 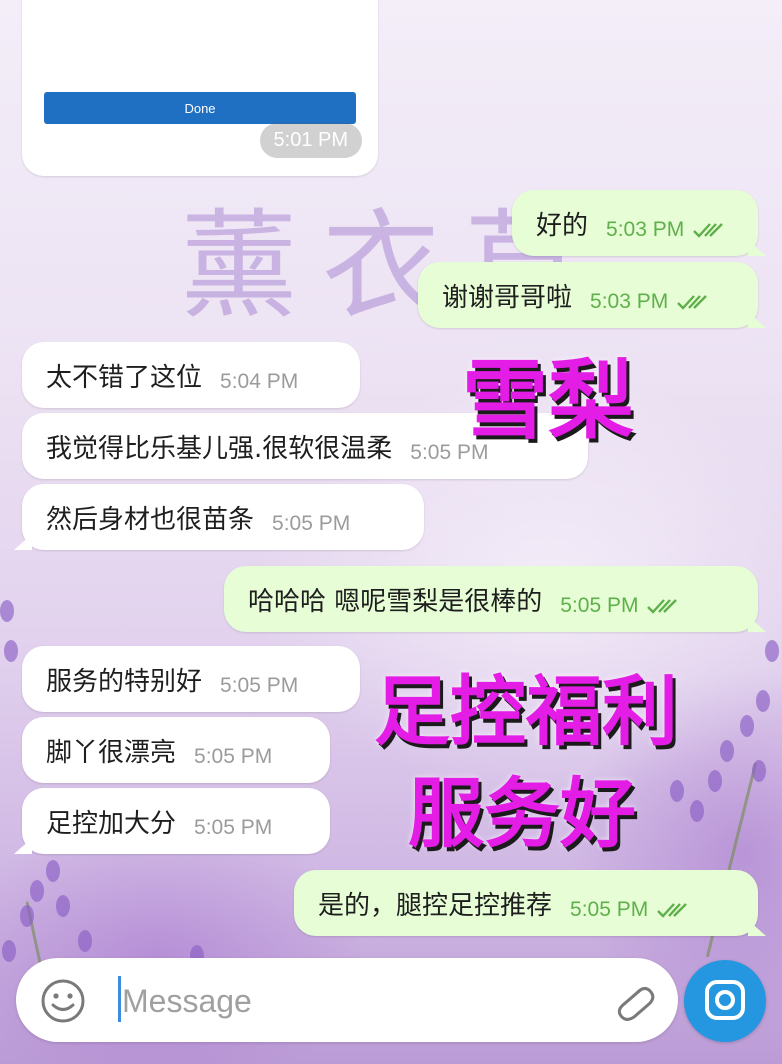 I want to click on camera-button, so click(x=725, y=1001).